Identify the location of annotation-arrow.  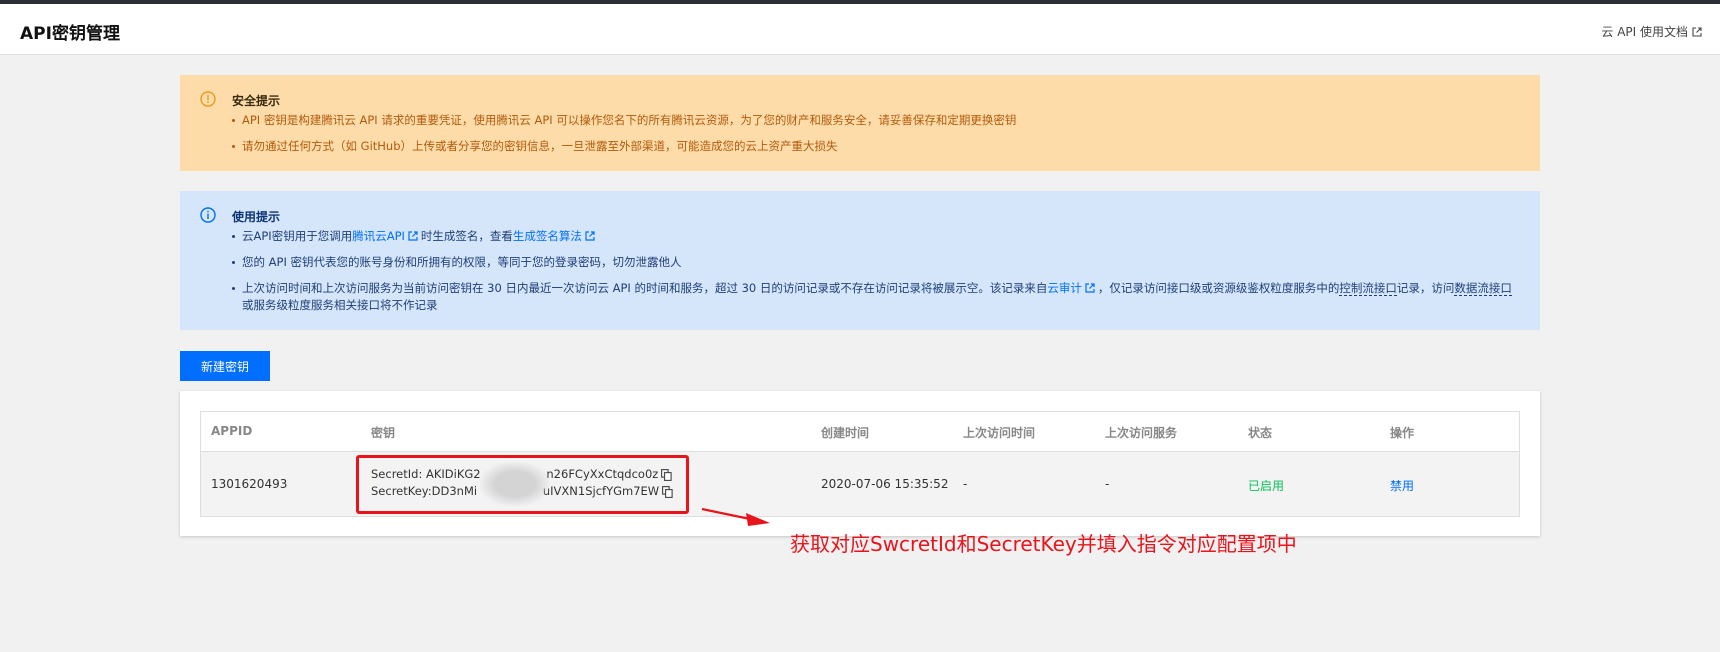
(735, 516).